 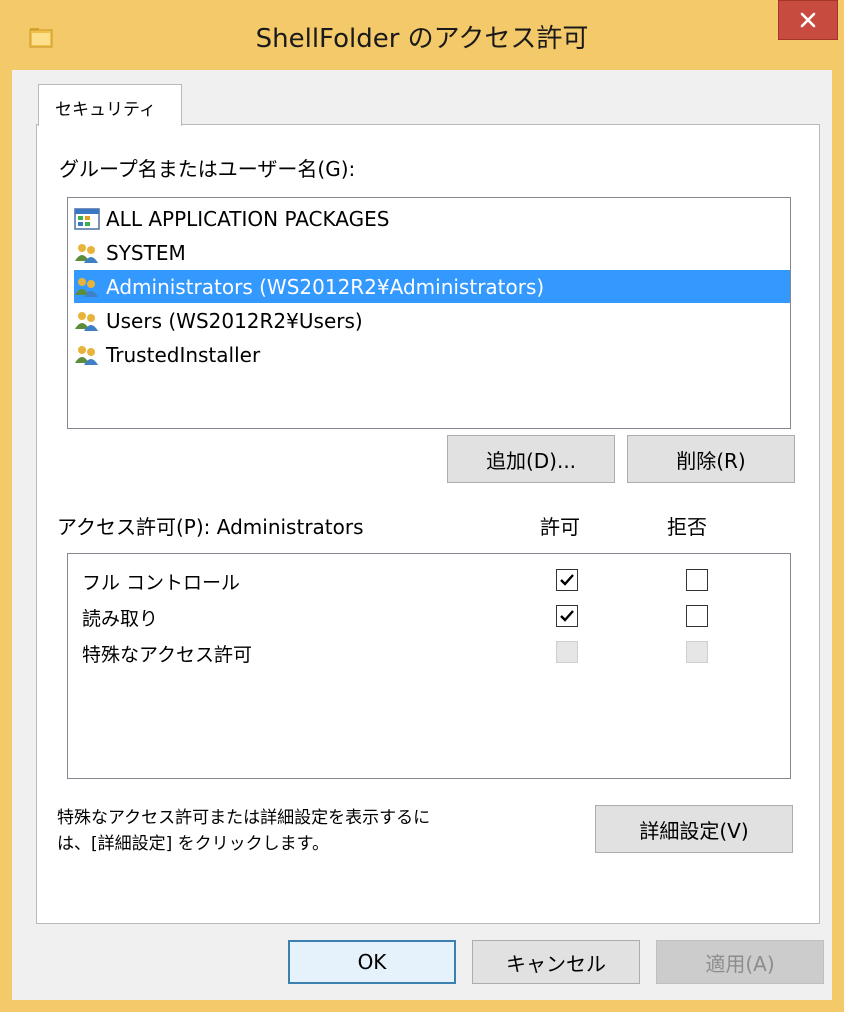 I want to click on title-bar: ShellFolder のアクセス許可, so click(x=422, y=35).